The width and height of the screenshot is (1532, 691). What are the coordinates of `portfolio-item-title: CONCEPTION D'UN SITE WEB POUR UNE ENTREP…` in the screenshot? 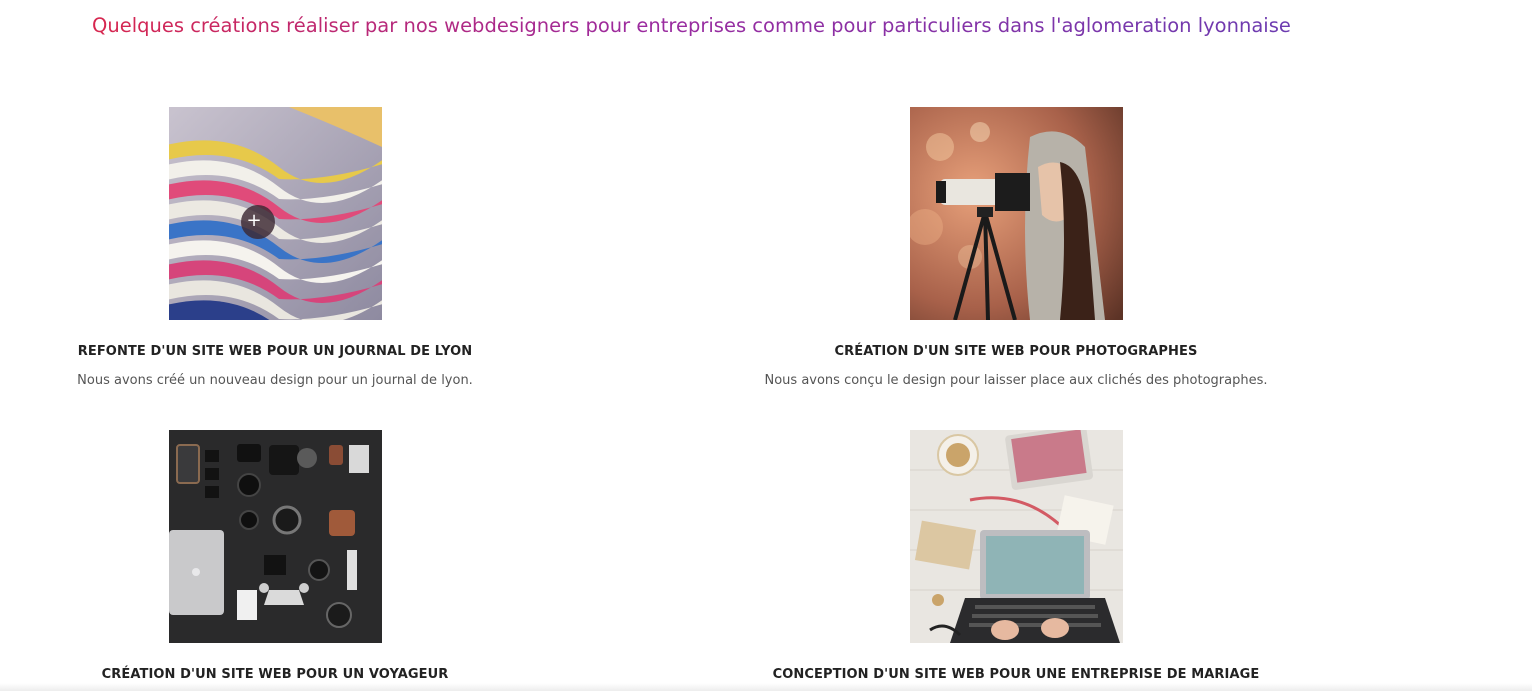 It's located at (1016, 674).